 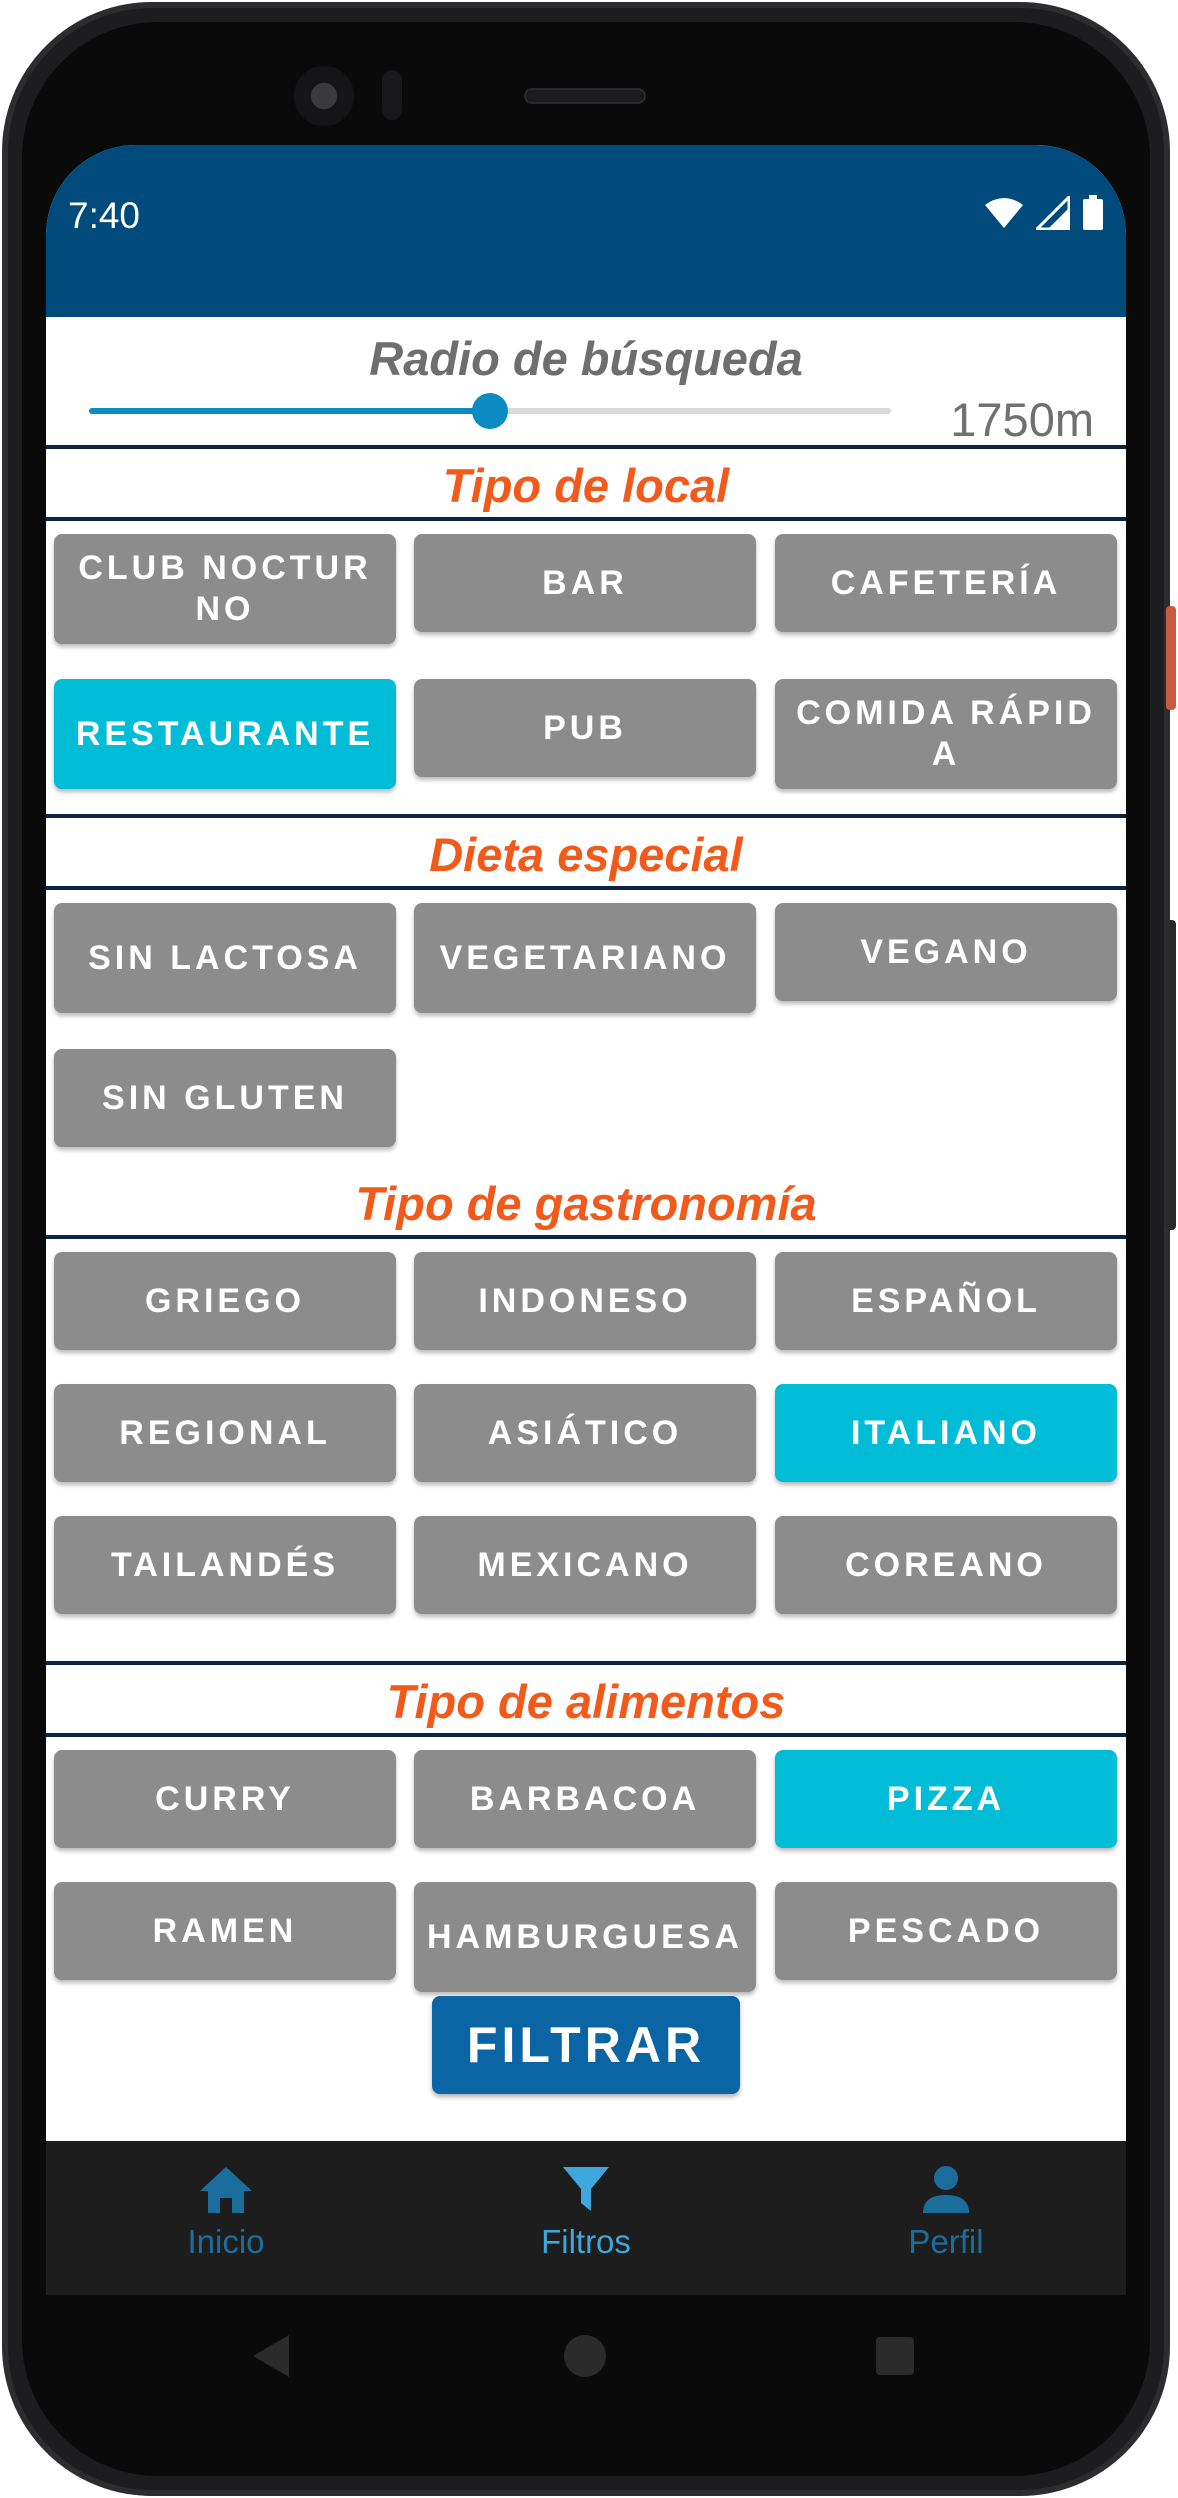 I want to click on chip-dieta-1: VEGETARIANO, so click(x=585, y=958).